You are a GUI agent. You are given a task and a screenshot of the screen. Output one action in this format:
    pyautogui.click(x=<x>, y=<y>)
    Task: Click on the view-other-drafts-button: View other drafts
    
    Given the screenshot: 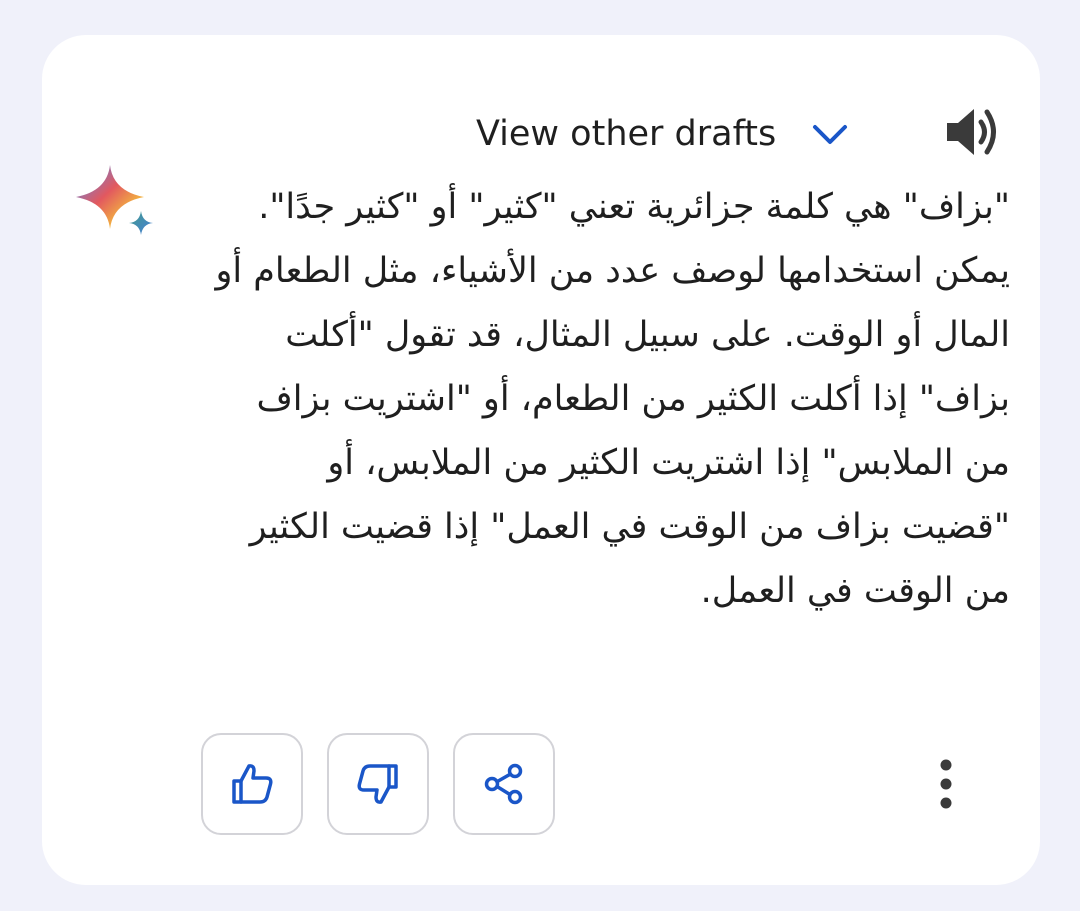 What is the action you would take?
    pyautogui.click(x=663, y=134)
    